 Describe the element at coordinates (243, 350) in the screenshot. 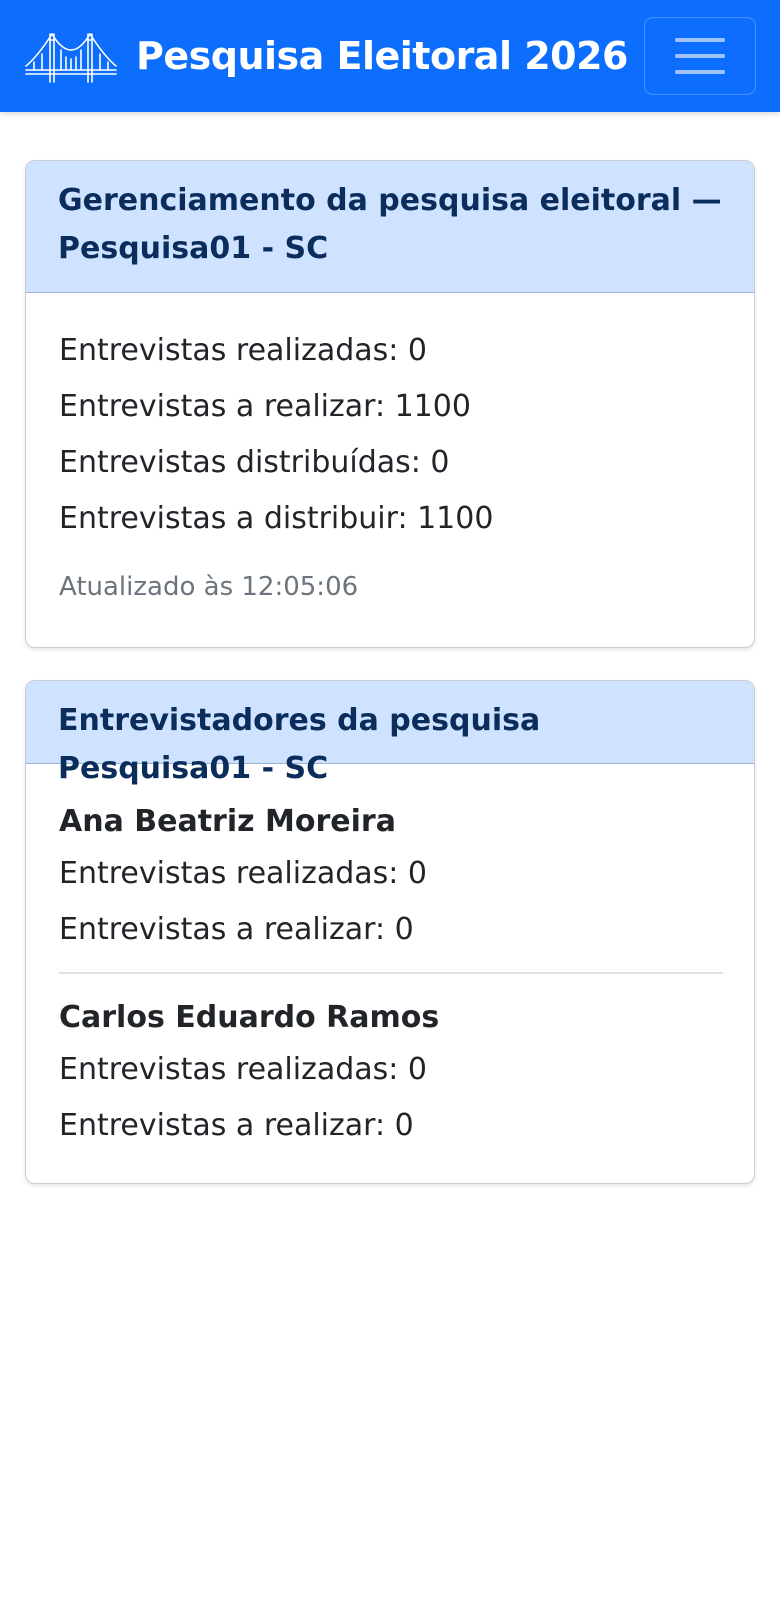

I see `stat-interviews-done: Entrevistas realizadas: 0` at that location.